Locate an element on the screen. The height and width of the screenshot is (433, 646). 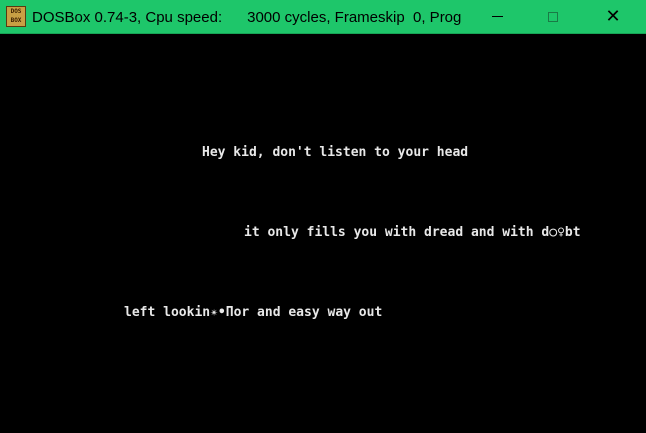
minimize-button is located at coordinates (497, 16).